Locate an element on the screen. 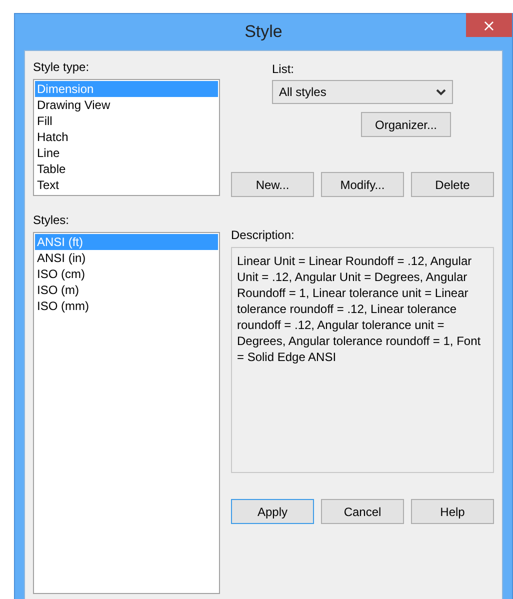  style-type-label: Style type: is located at coordinates (61, 67).